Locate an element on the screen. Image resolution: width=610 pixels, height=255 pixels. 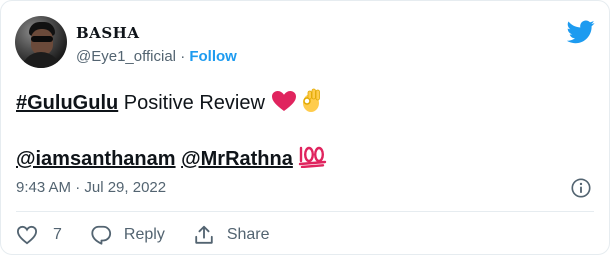
reply-button: Reply is located at coordinates (127, 235).